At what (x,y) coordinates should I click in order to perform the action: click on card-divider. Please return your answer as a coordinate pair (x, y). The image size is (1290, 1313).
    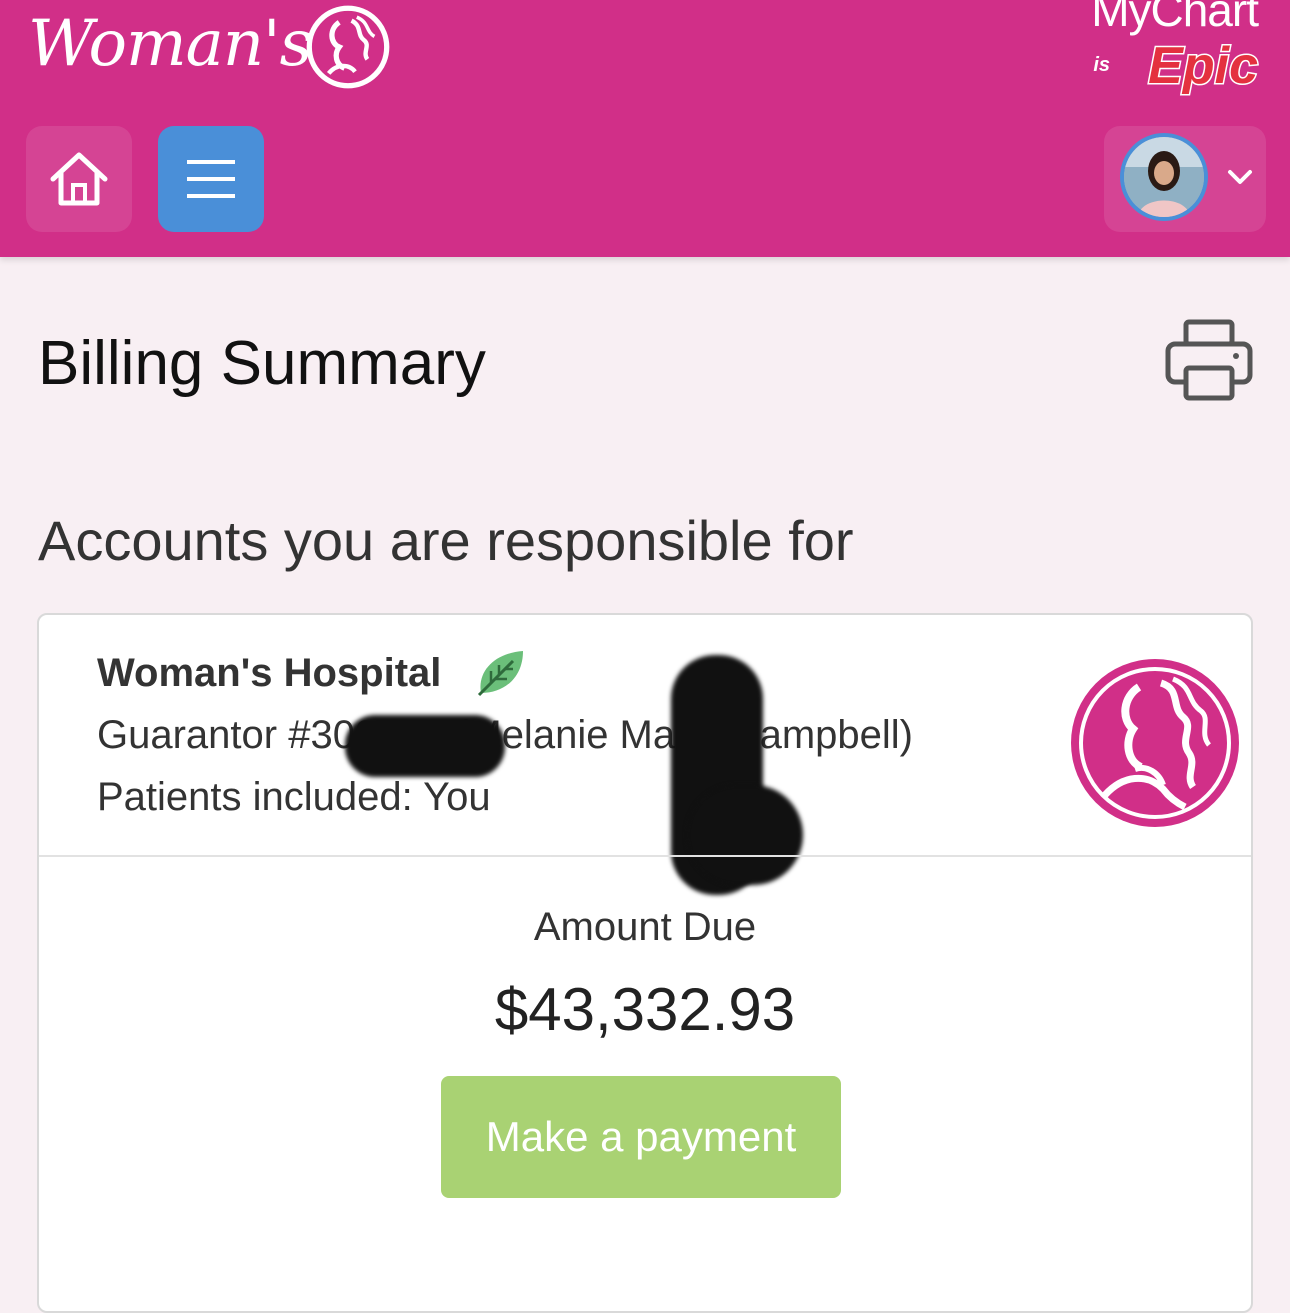
    Looking at the image, I should click on (645, 856).